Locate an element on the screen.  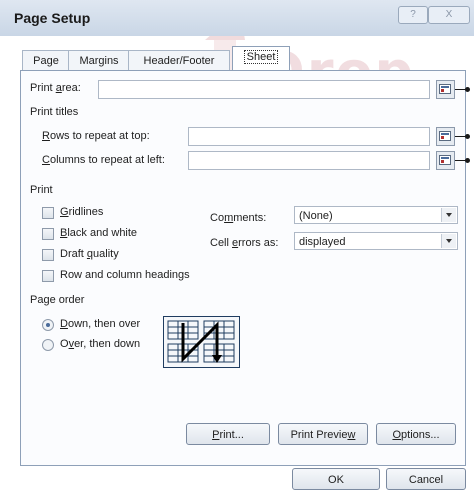
help-icon: ? is located at coordinates (413, 14).